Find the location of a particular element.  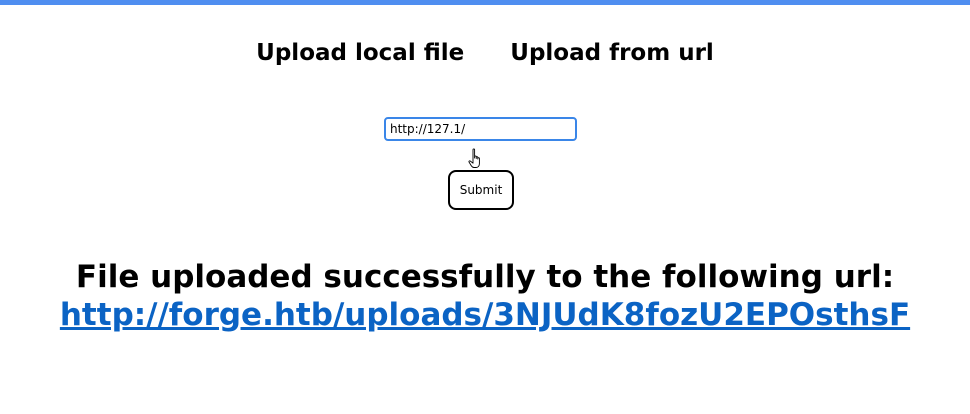

submit-button: Submit is located at coordinates (481, 190).